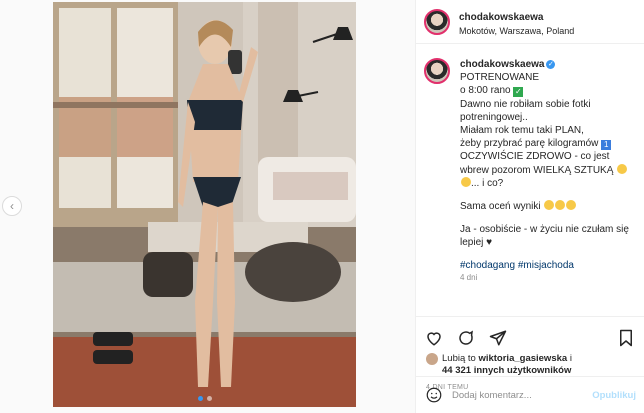  What do you see at coordinates (501, 17) in the screenshot?
I see `username-link: chodakowskaewa` at bounding box center [501, 17].